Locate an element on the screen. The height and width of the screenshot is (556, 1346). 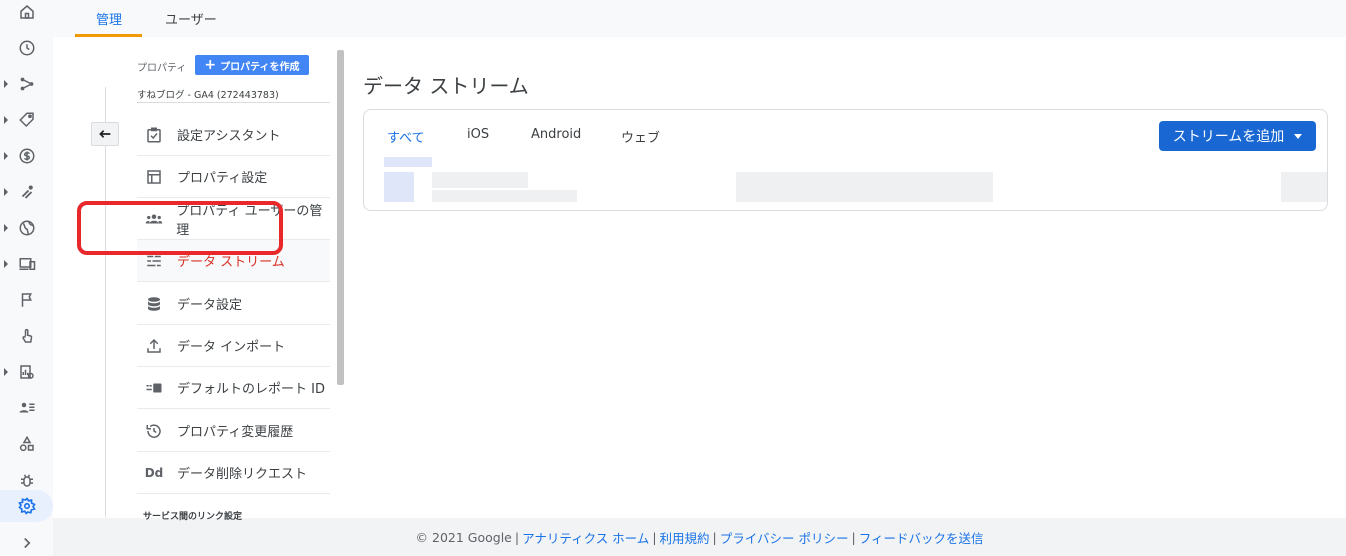
copyright: © 2021 Google is located at coordinates (463, 537).